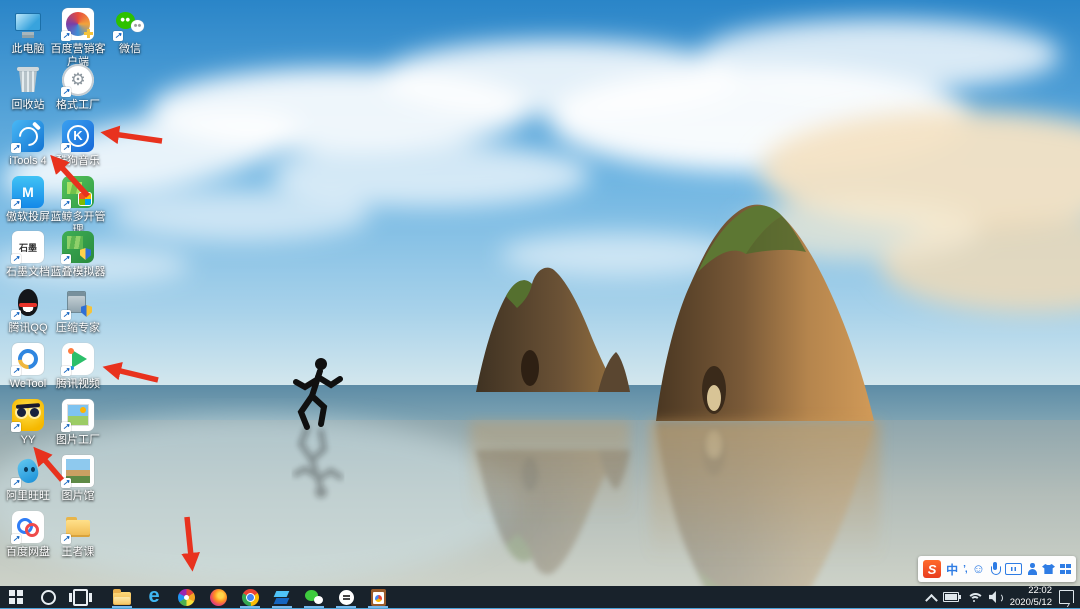 This screenshot has width=1080, height=609. What do you see at coordinates (27, 192) in the screenshot?
I see `apower-mirror-icon` at bounding box center [27, 192].